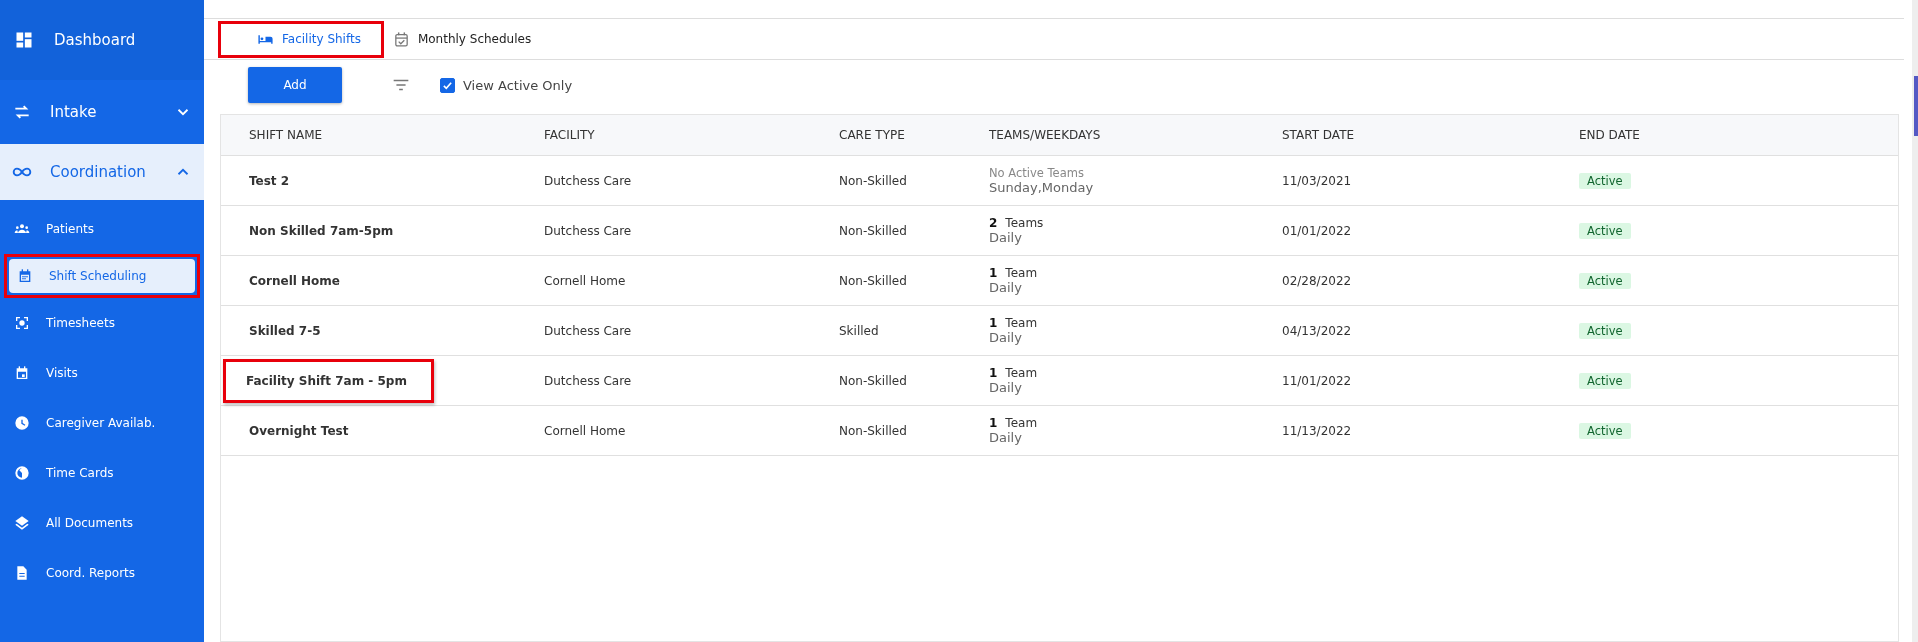  What do you see at coordinates (328, 380) in the screenshot?
I see `shift-name: Facility Shift 7am - 5pm` at bounding box center [328, 380].